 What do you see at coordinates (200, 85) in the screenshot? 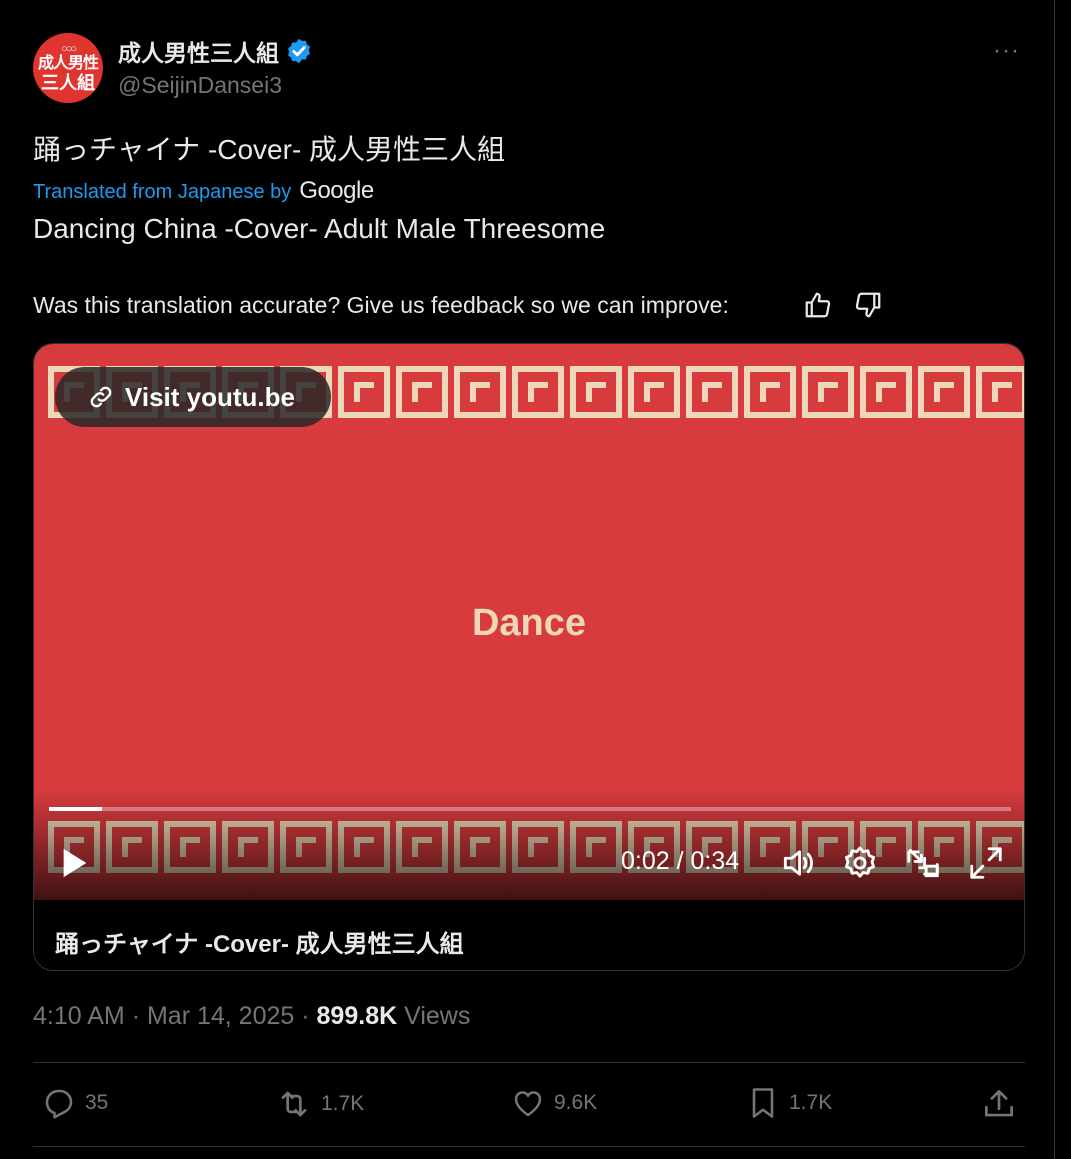
I see `author-handle: @SeijinDansei3` at bounding box center [200, 85].